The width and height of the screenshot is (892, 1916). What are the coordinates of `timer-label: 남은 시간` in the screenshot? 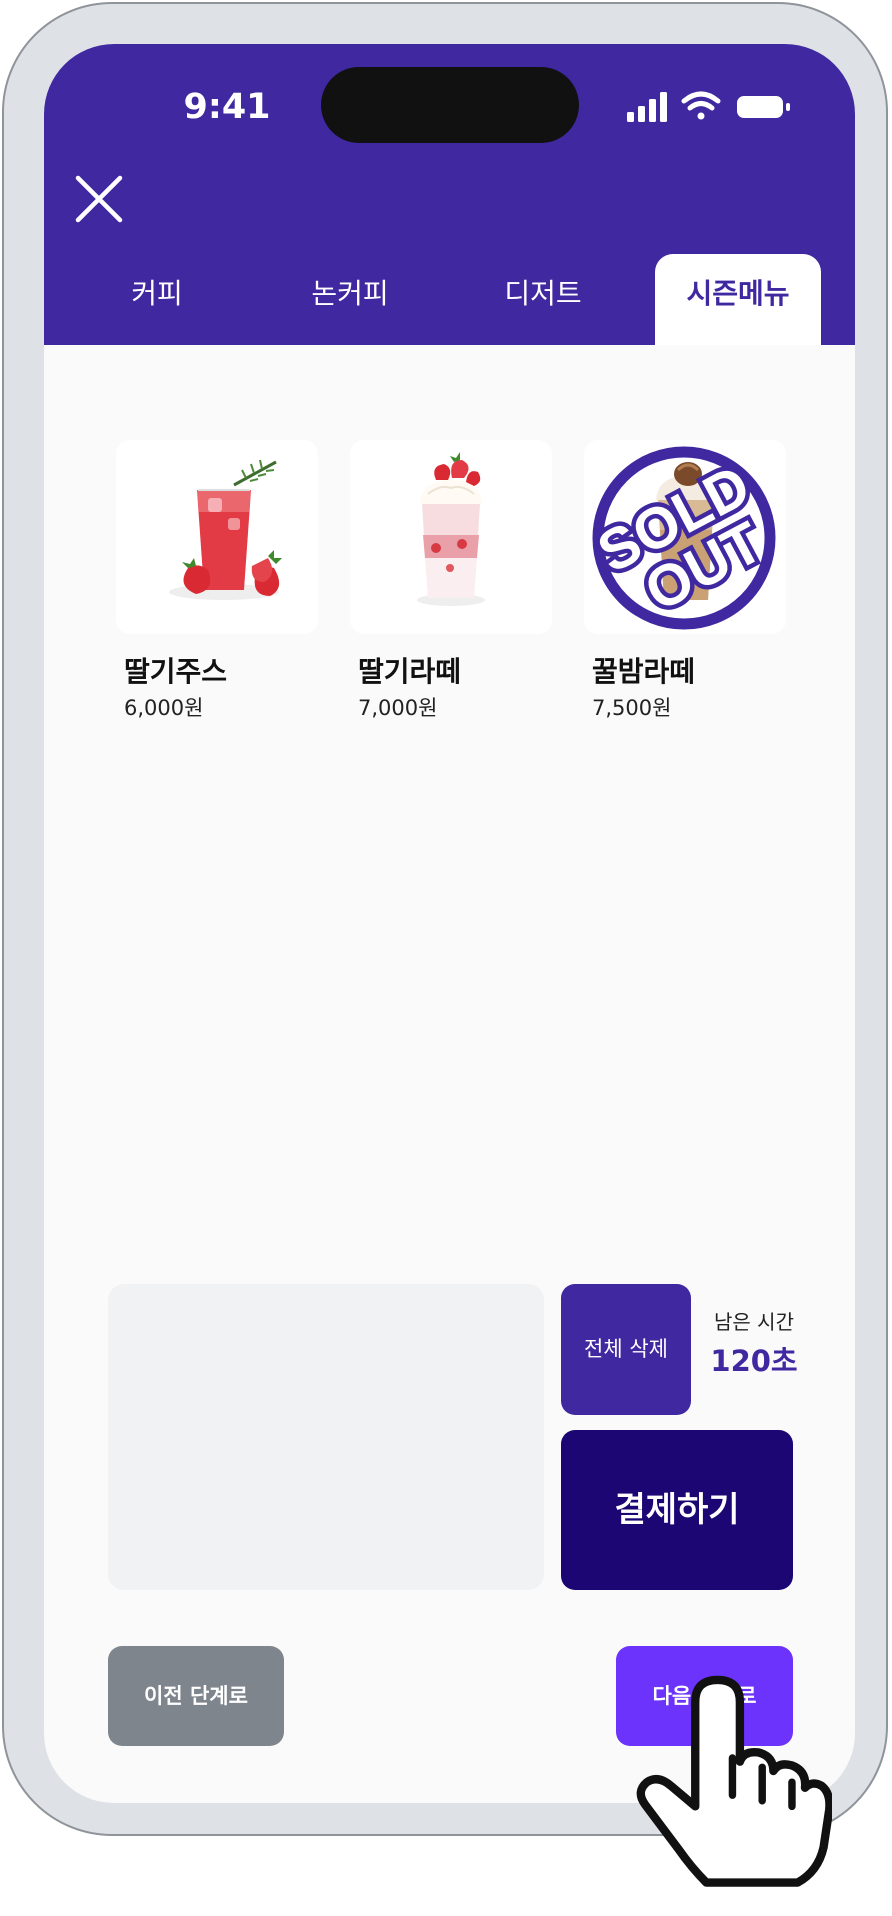 It's located at (754, 1322).